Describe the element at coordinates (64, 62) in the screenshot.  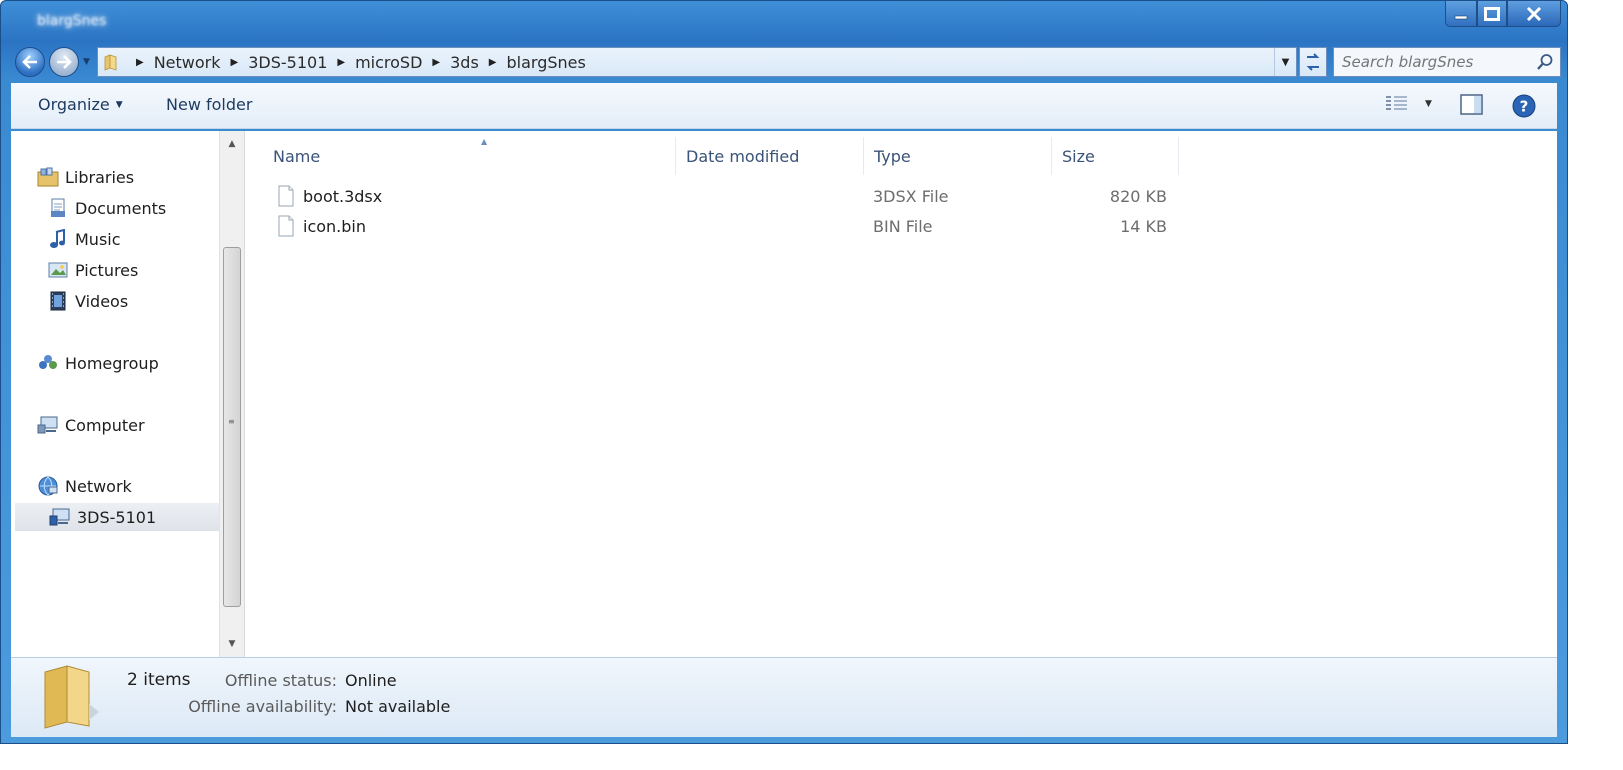
I see `forward-button` at that location.